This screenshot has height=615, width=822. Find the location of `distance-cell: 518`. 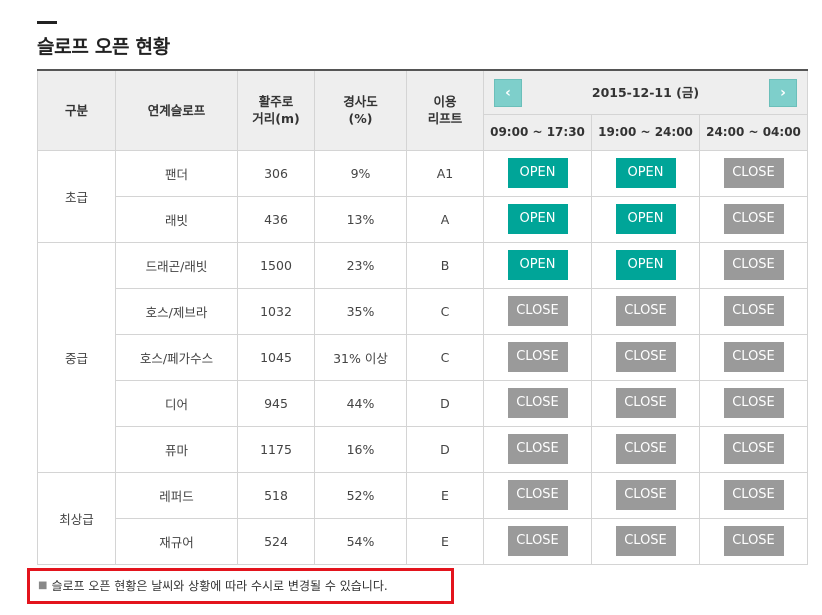

distance-cell: 518 is located at coordinates (276, 495).